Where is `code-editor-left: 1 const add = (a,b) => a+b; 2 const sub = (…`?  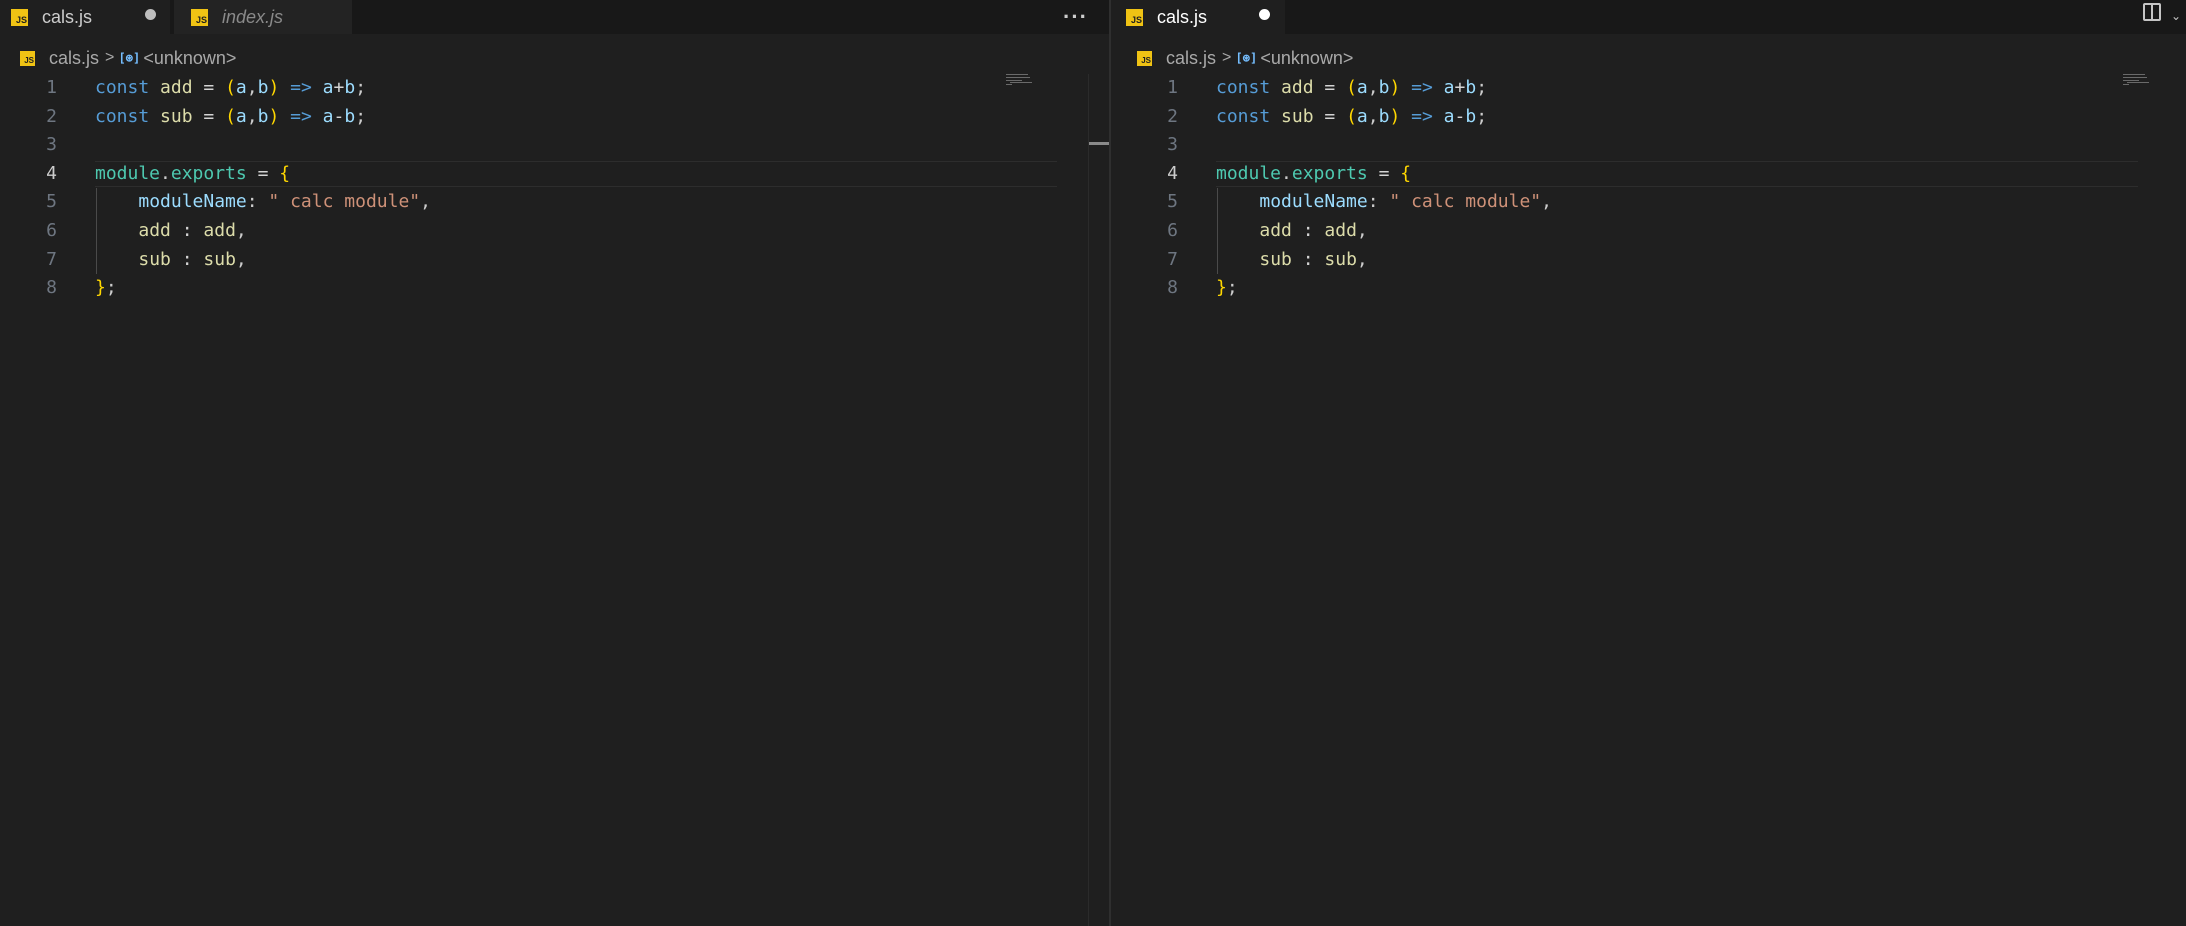 code-editor-left: 1 const add = (a,b) => a+b; 2 const sub = (… is located at coordinates (557, 188).